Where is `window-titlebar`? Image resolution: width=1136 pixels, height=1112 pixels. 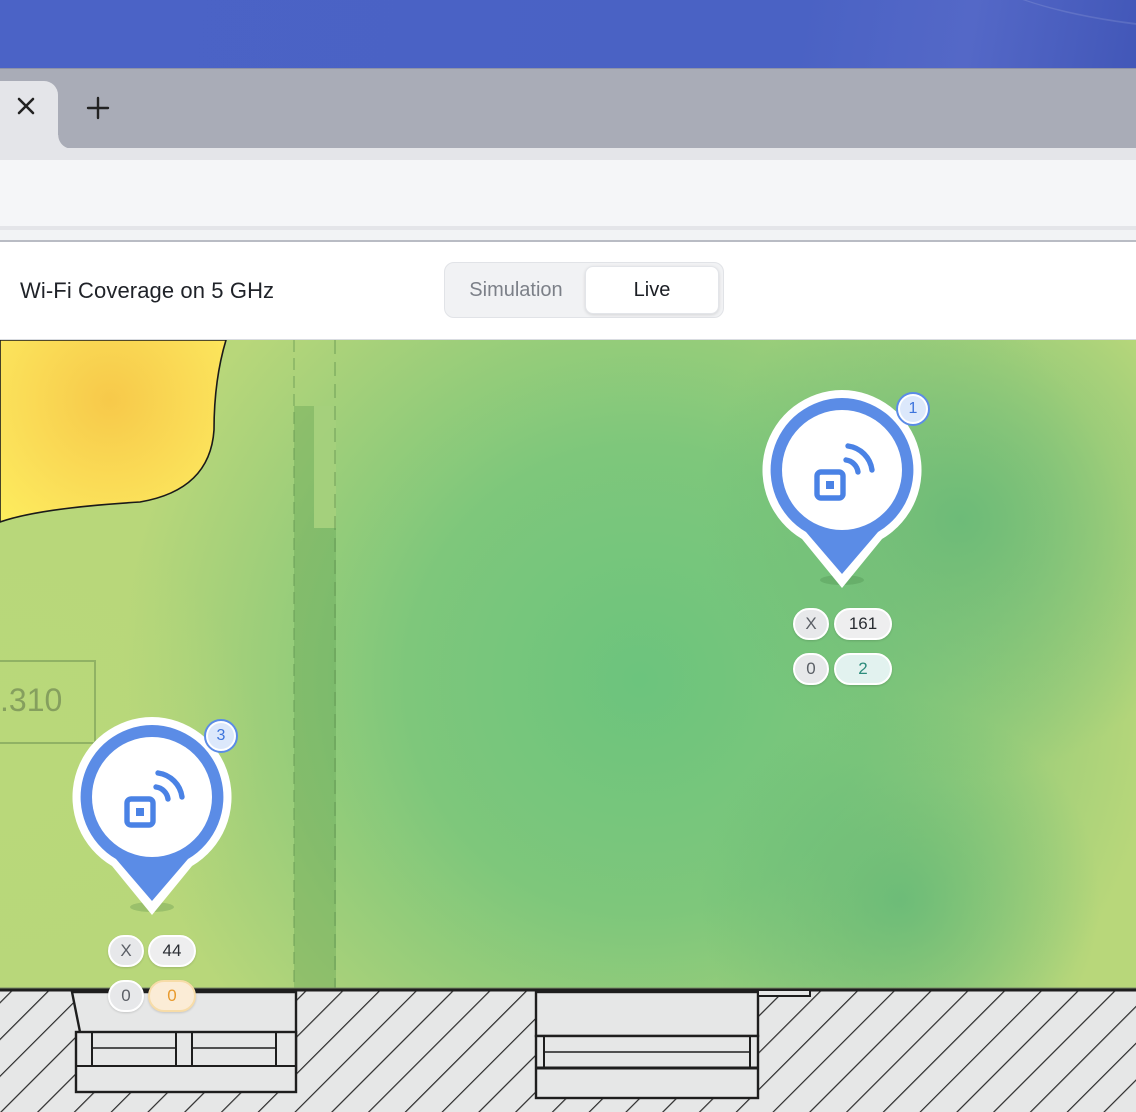
window-titlebar is located at coordinates (568, 34).